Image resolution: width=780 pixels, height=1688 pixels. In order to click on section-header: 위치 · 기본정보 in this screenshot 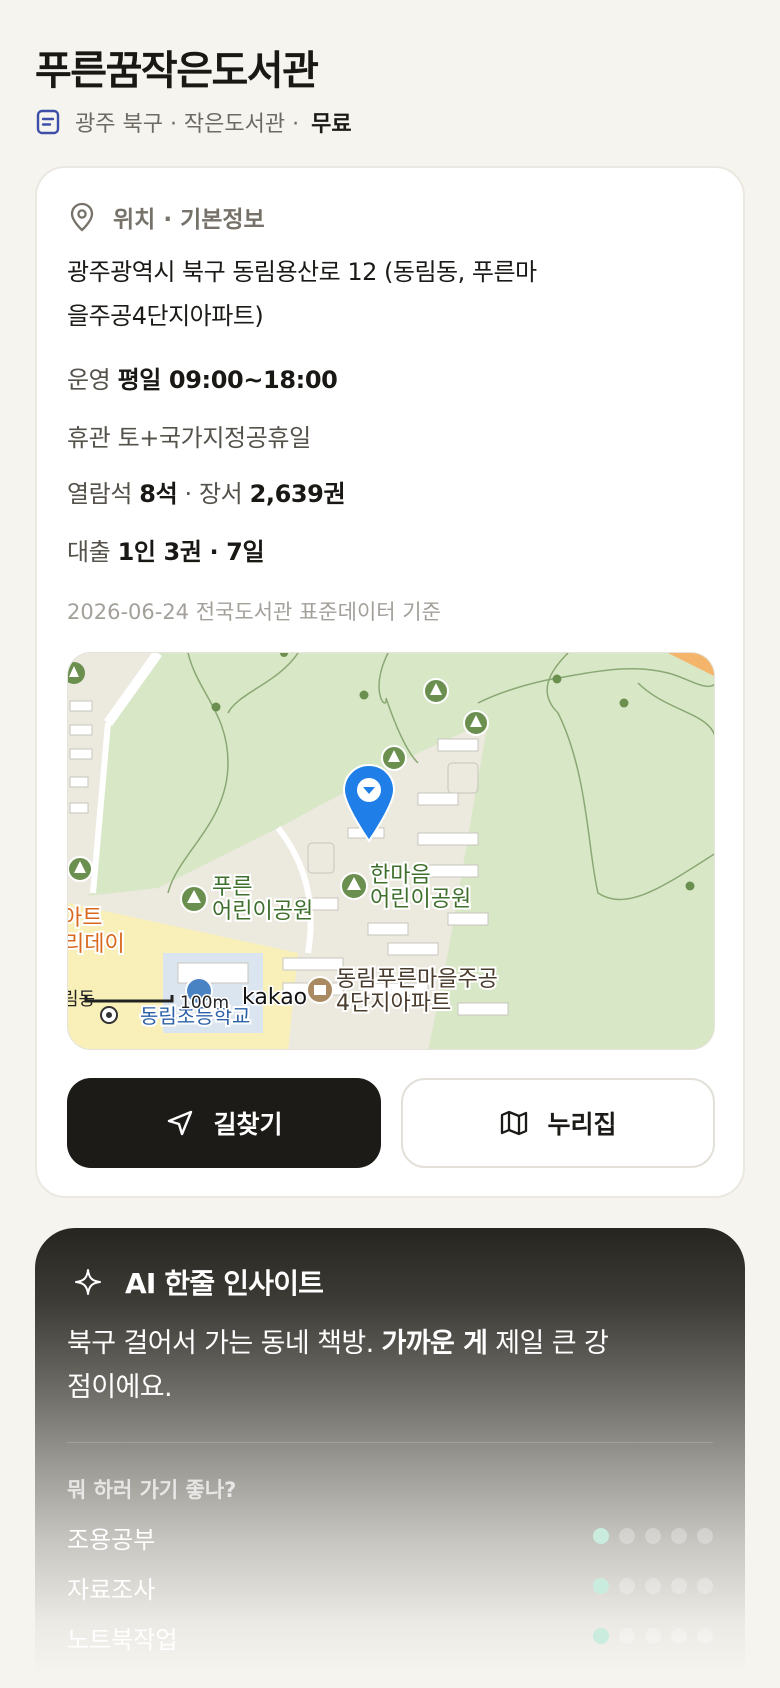, I will do `click(167, 217)`.